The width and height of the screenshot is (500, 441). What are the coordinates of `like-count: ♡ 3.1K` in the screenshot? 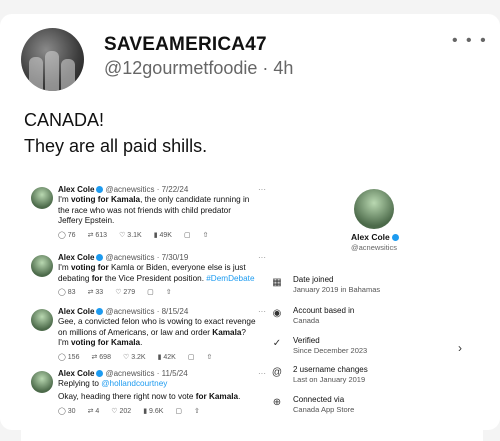 It's located at (130, 235).